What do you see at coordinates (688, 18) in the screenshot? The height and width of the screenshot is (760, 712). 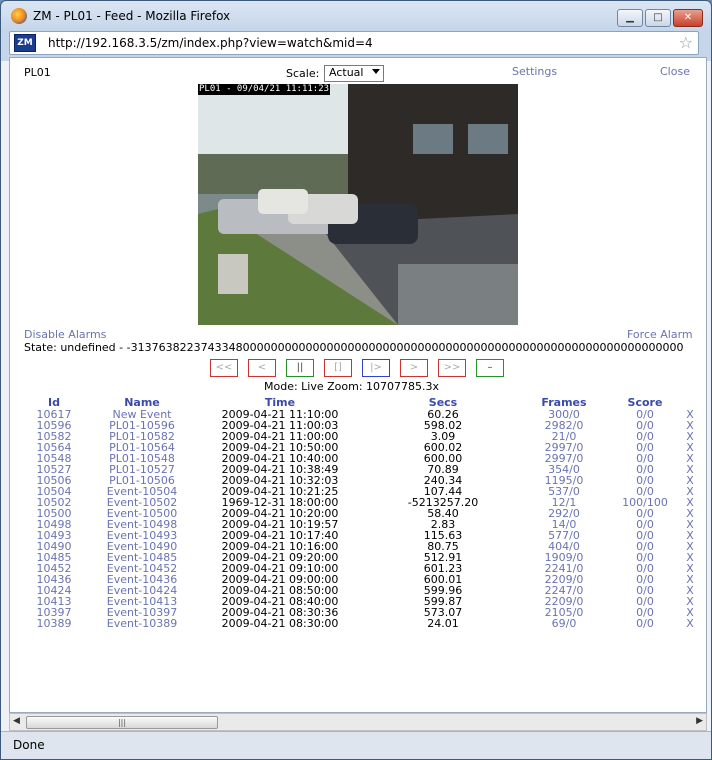 I see `close-window-button: ✕` at bounding box center [688, 18].